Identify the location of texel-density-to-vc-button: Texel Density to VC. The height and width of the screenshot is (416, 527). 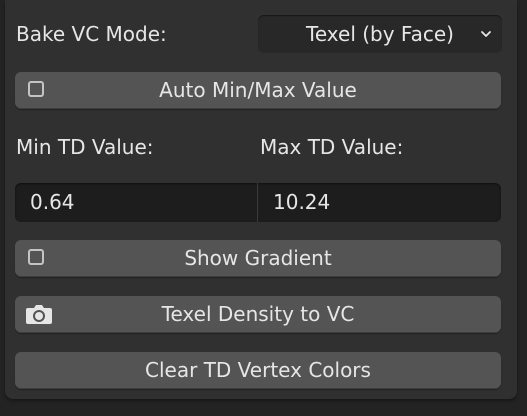
(258, 314).